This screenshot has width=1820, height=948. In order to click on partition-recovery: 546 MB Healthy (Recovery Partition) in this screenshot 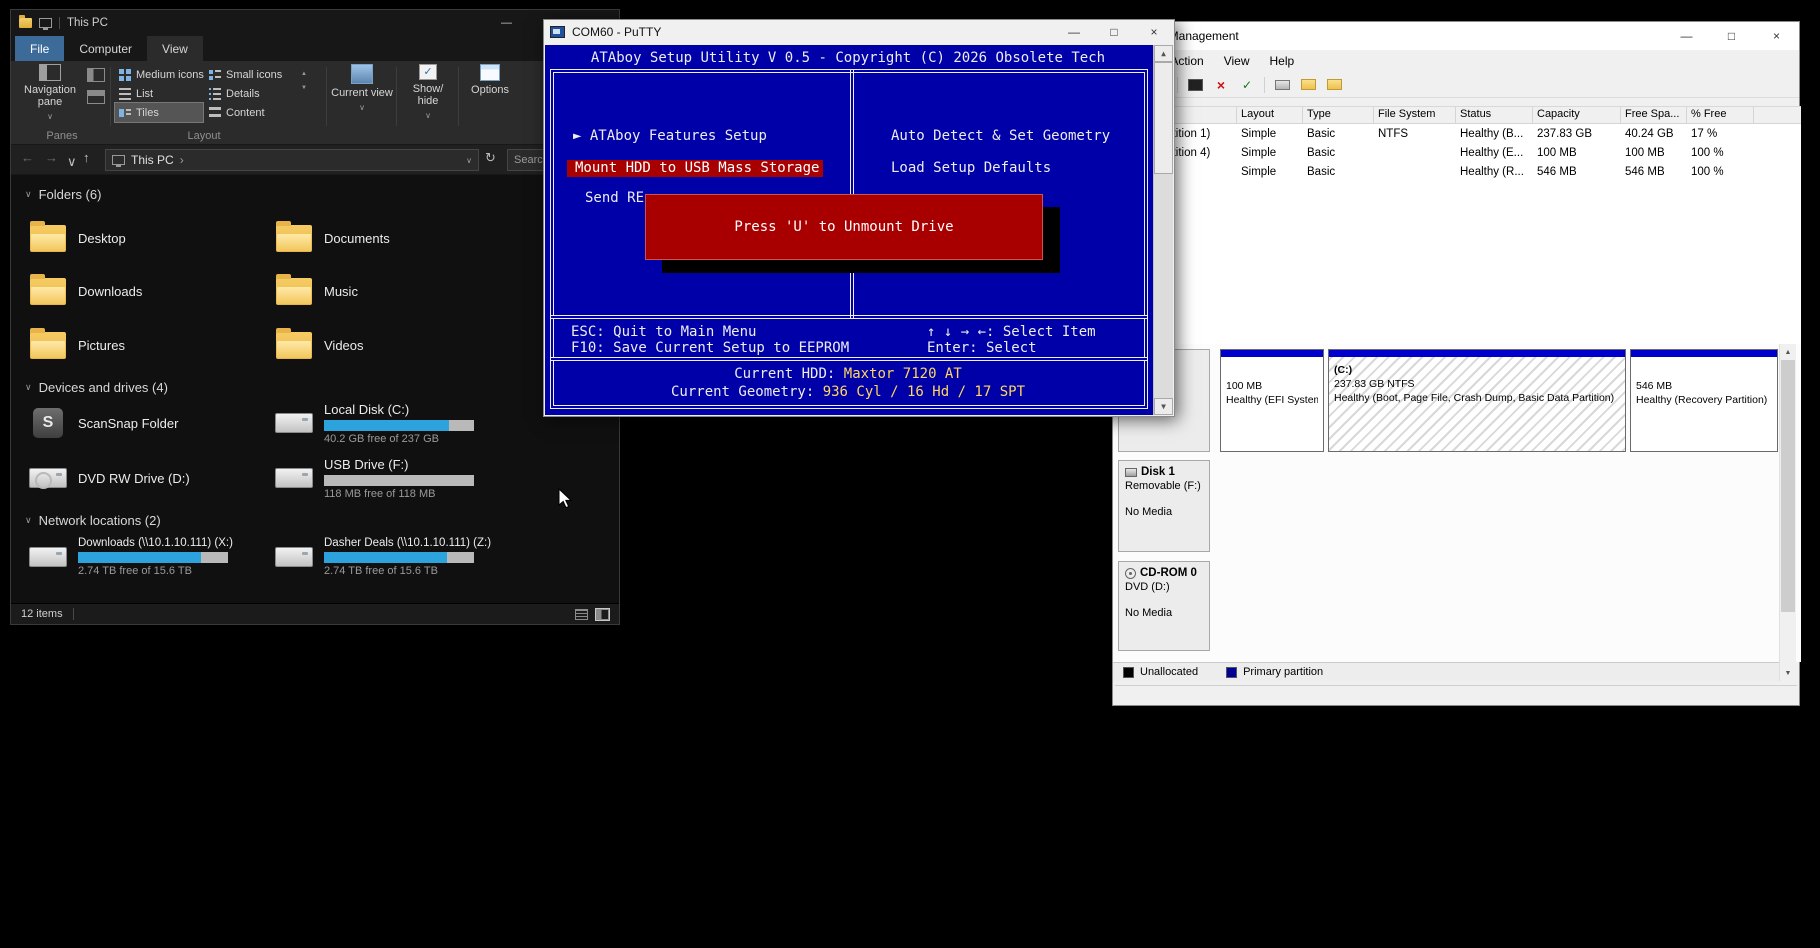, I will do `click(1704, 400)`.